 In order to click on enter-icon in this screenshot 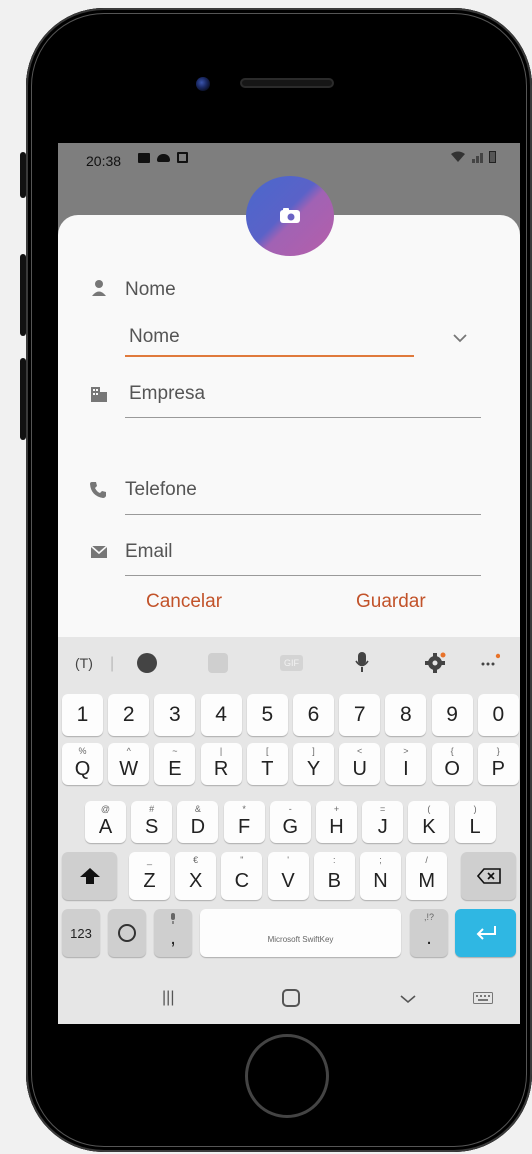, I will do `click(486, 933)`.